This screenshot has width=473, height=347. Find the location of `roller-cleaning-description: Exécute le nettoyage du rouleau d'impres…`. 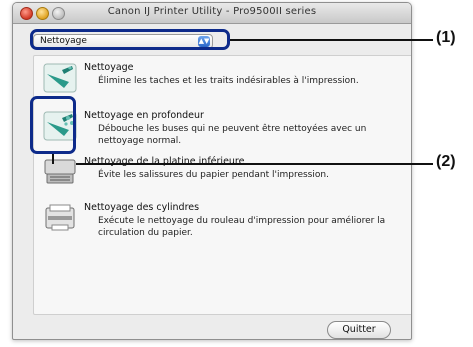

roller-cleaning-description: Exécute le nettoyage du rouleau d'impres… is located at coordinates (242, 227).